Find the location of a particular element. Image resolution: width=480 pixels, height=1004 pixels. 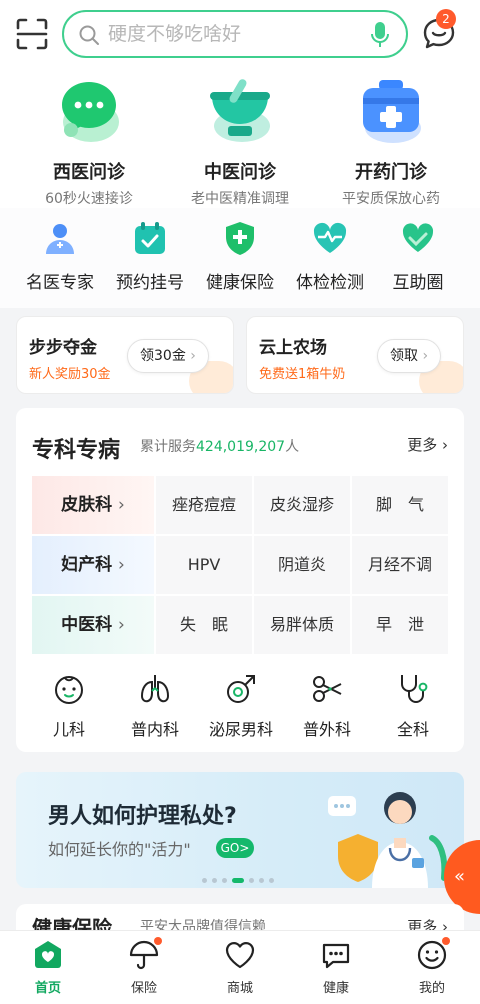

message-badge: 2 is located at coordinates (446, 19).